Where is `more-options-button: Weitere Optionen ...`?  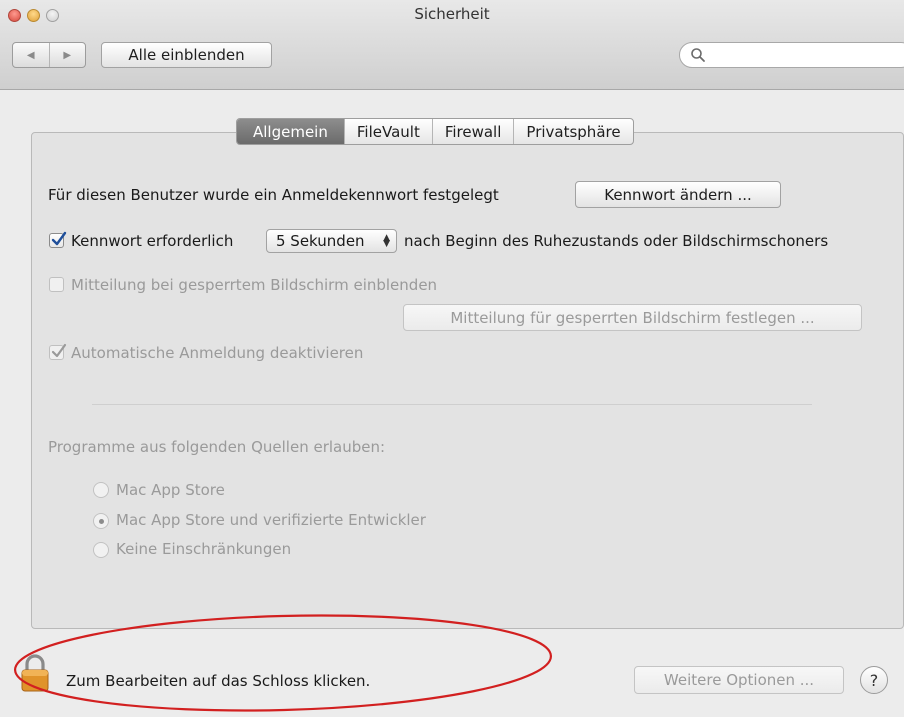
more-options-button: Weitere Optionen ... is located at coordinates (739, 680).